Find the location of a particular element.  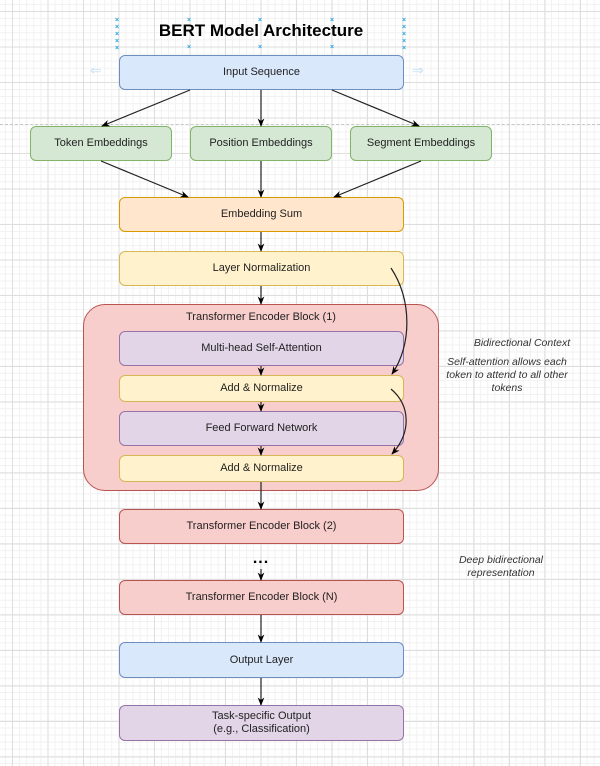

embedding-sum-node: Embedding Sum is located at coordinates (261, 214).